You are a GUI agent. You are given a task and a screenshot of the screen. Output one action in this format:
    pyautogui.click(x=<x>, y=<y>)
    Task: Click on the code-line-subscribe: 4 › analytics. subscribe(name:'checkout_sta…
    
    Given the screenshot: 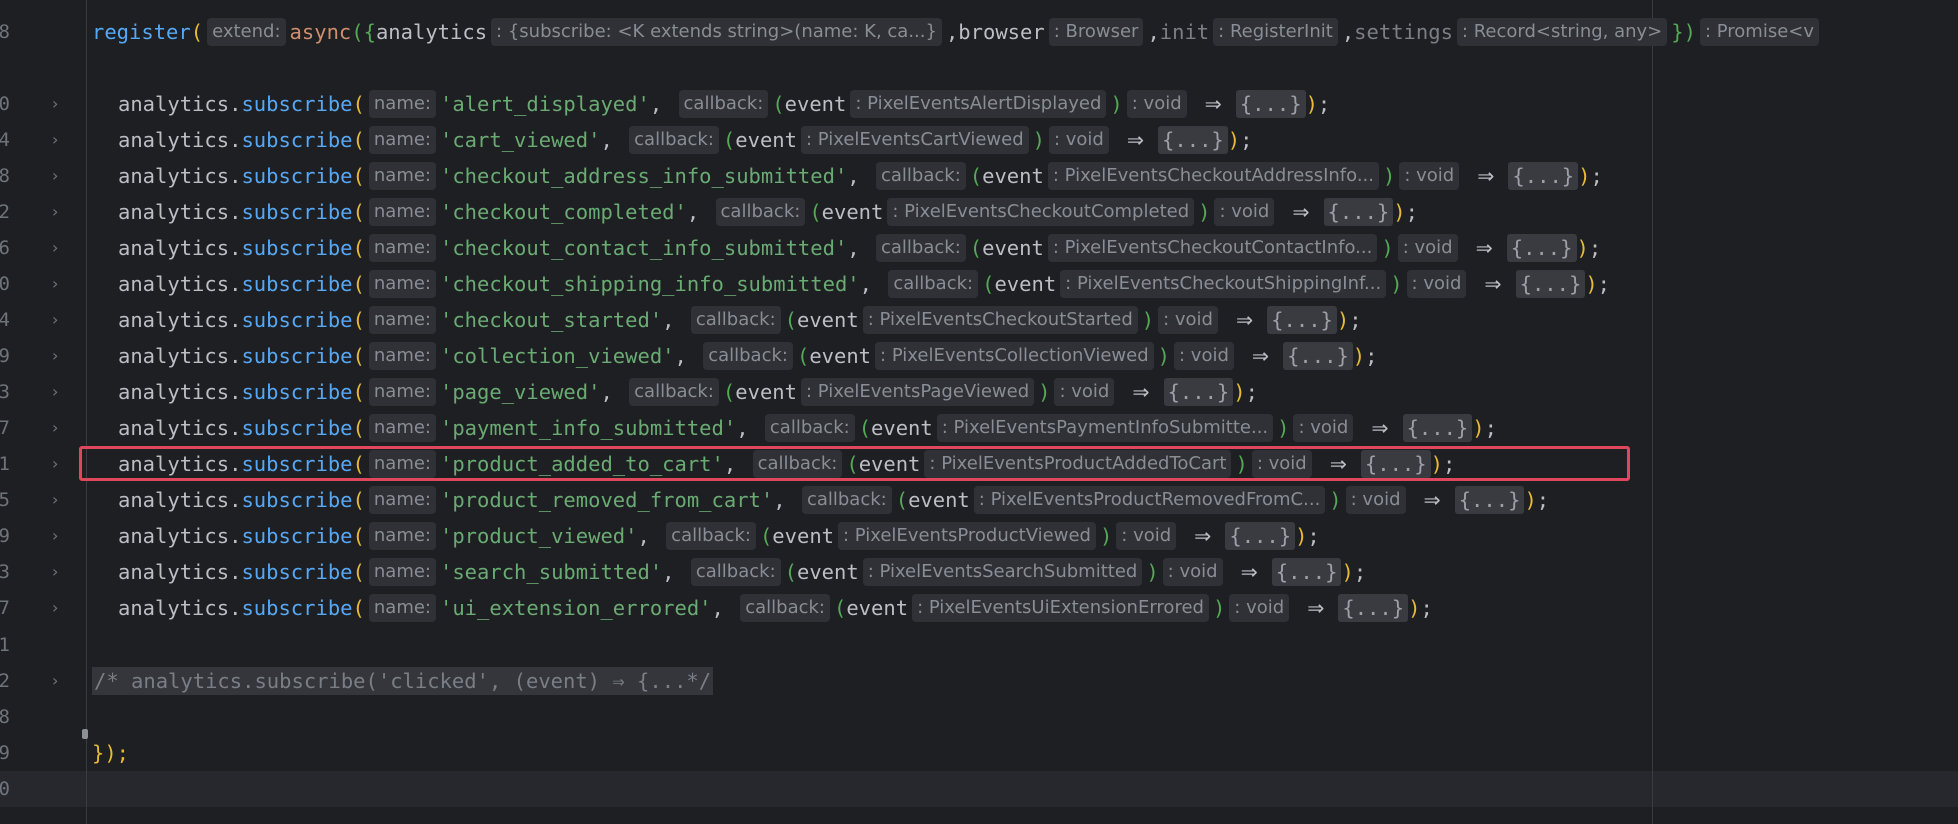 What is the action you would take?
    pyautogui.click(x=979, y=320)
    